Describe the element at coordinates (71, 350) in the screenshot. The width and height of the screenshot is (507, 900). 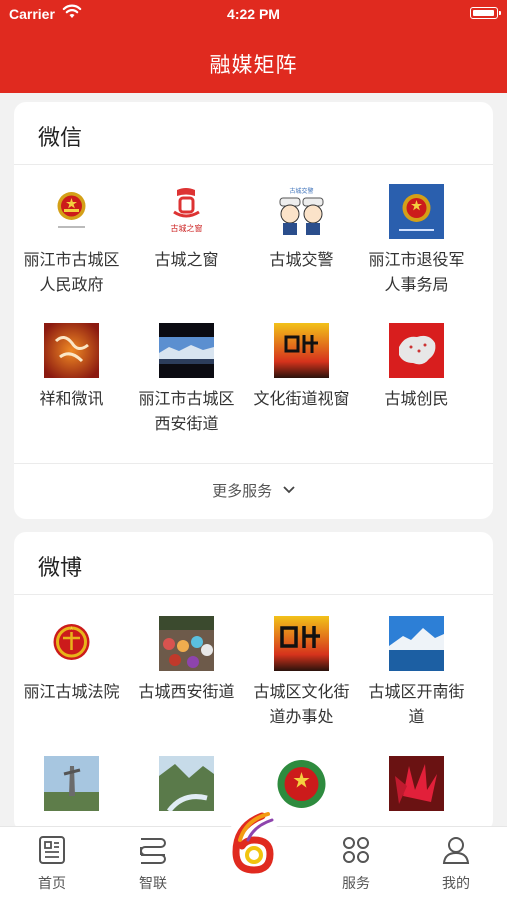
I see `xianghe-calligraphy-thumbnail` at that location.